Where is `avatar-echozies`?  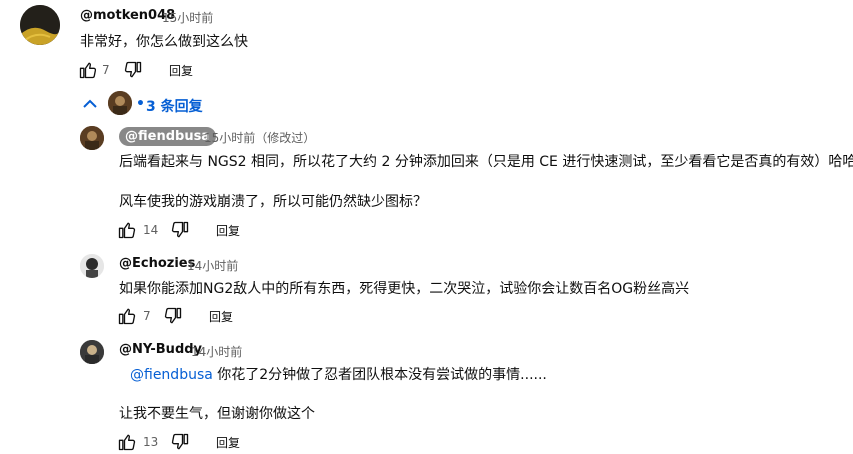
avatar-echozies is located at coordinates (92, 266).